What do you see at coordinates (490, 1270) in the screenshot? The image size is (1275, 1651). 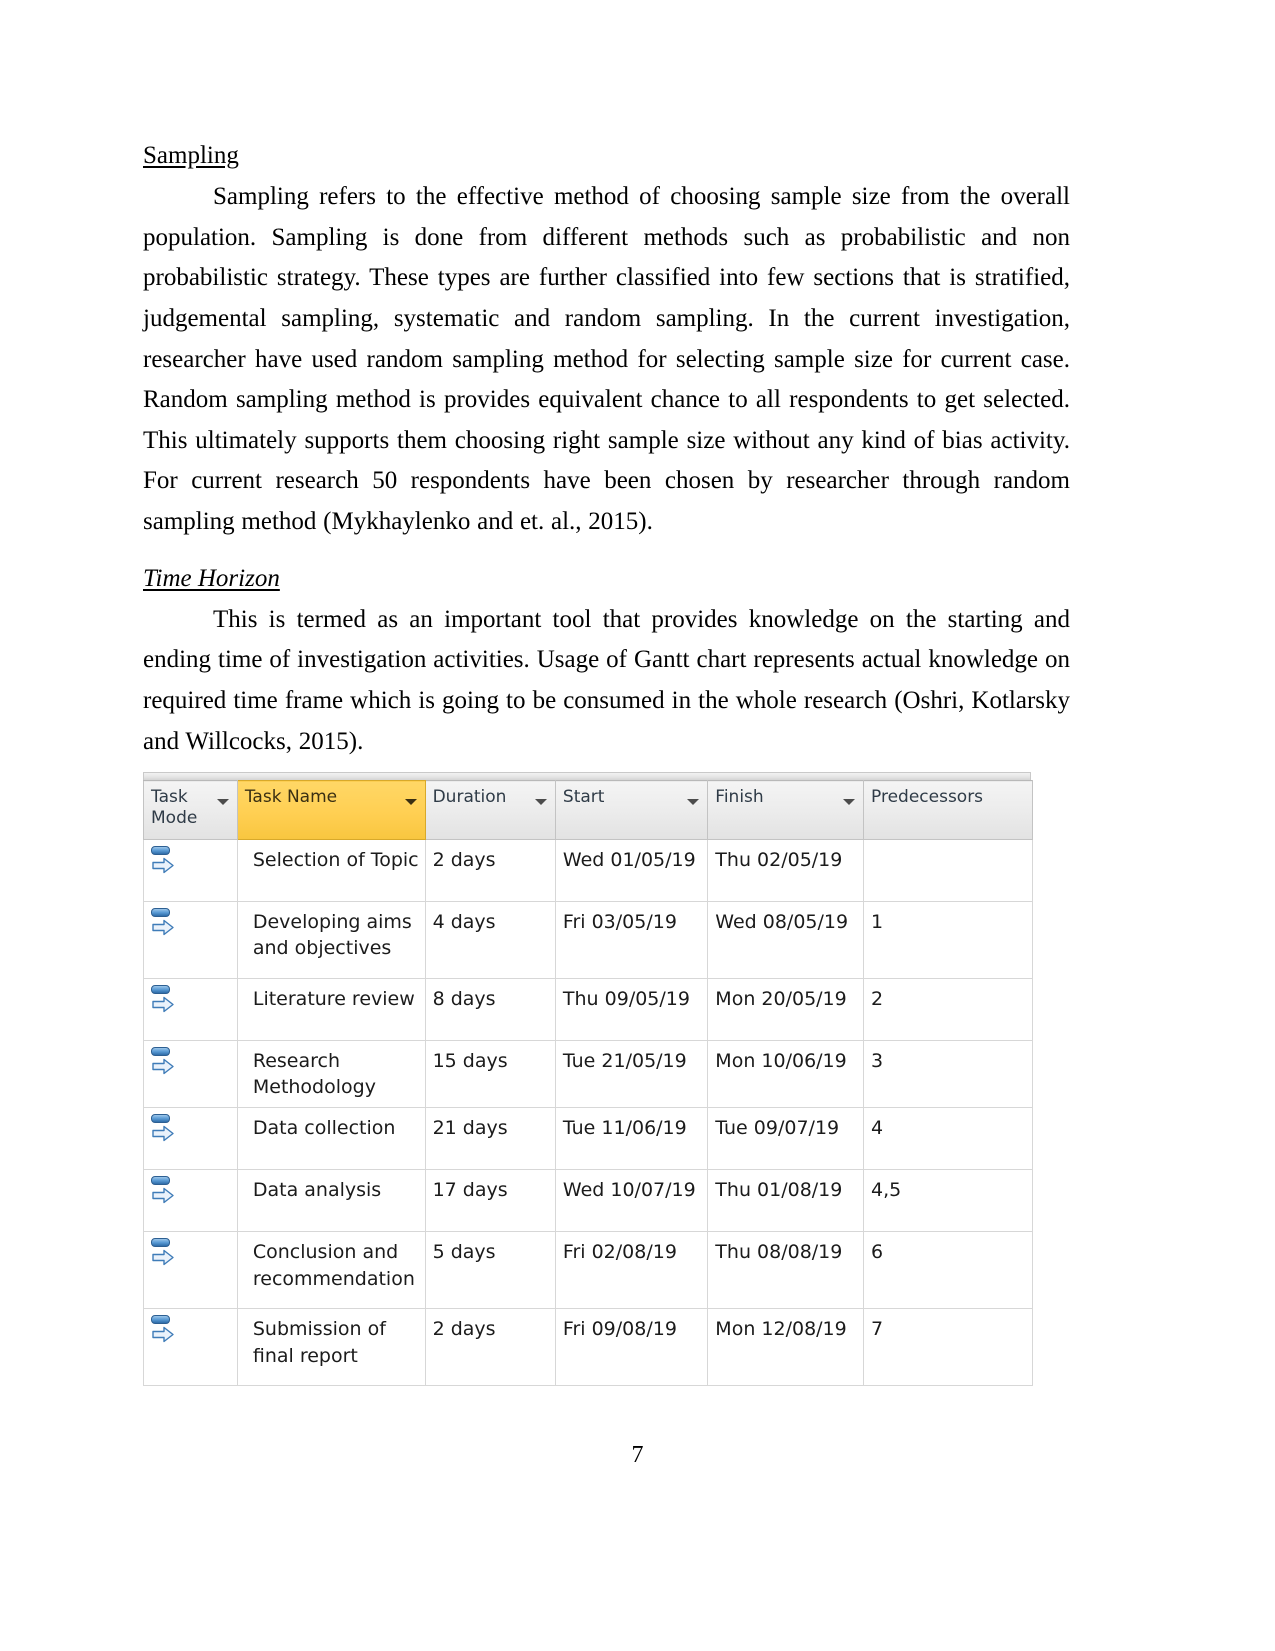 I see `cell-duration: 5 days` at bounding box center [490, 1270].